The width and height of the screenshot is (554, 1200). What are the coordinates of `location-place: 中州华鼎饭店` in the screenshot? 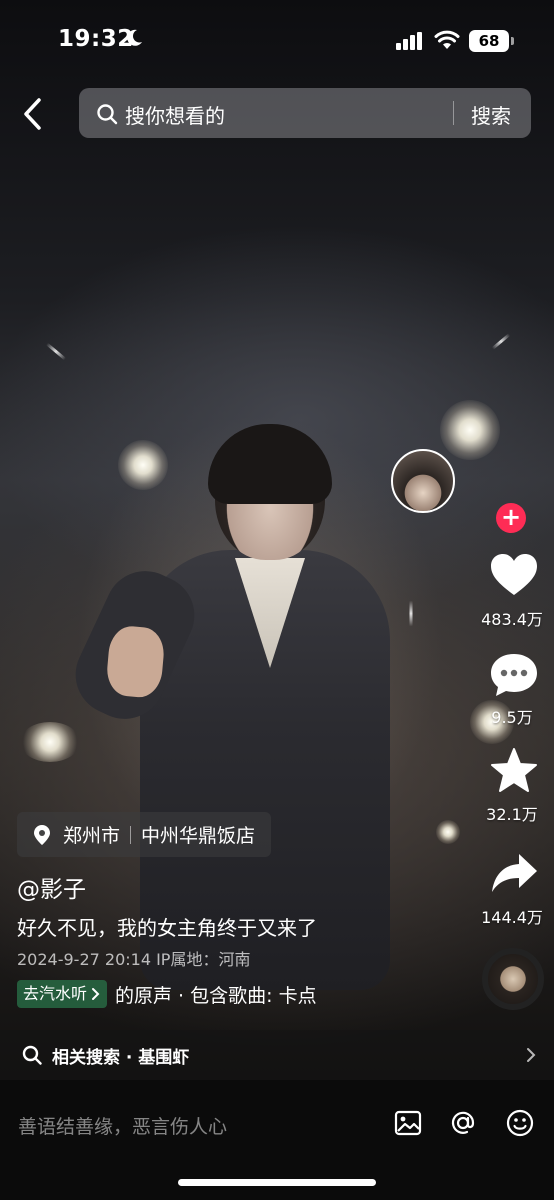 It's located at (198, 836).